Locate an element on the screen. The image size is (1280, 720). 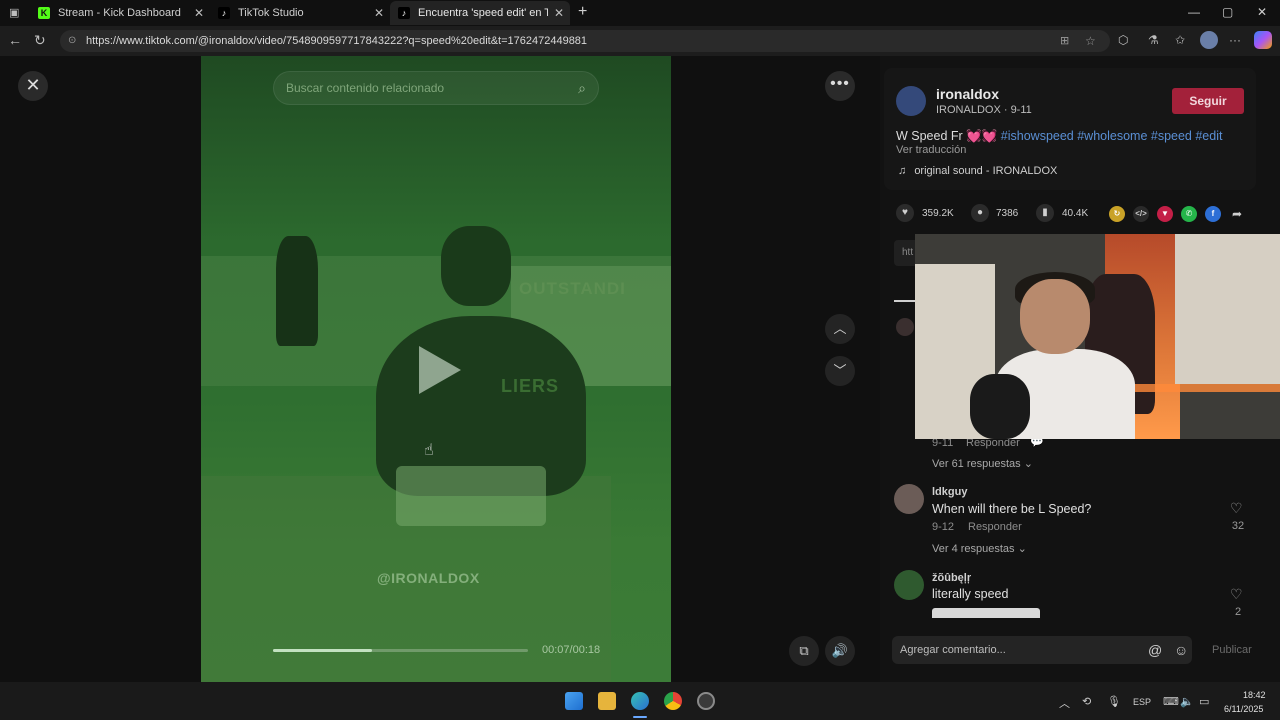
more-options-button: ••• is located at coordinates (840, 86).